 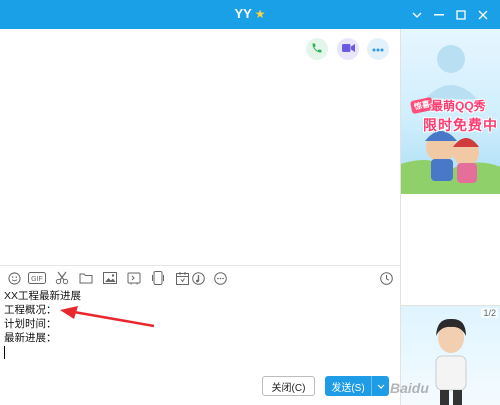 I want to click on page-indicator: 1/2, so click(x=489, y=313).